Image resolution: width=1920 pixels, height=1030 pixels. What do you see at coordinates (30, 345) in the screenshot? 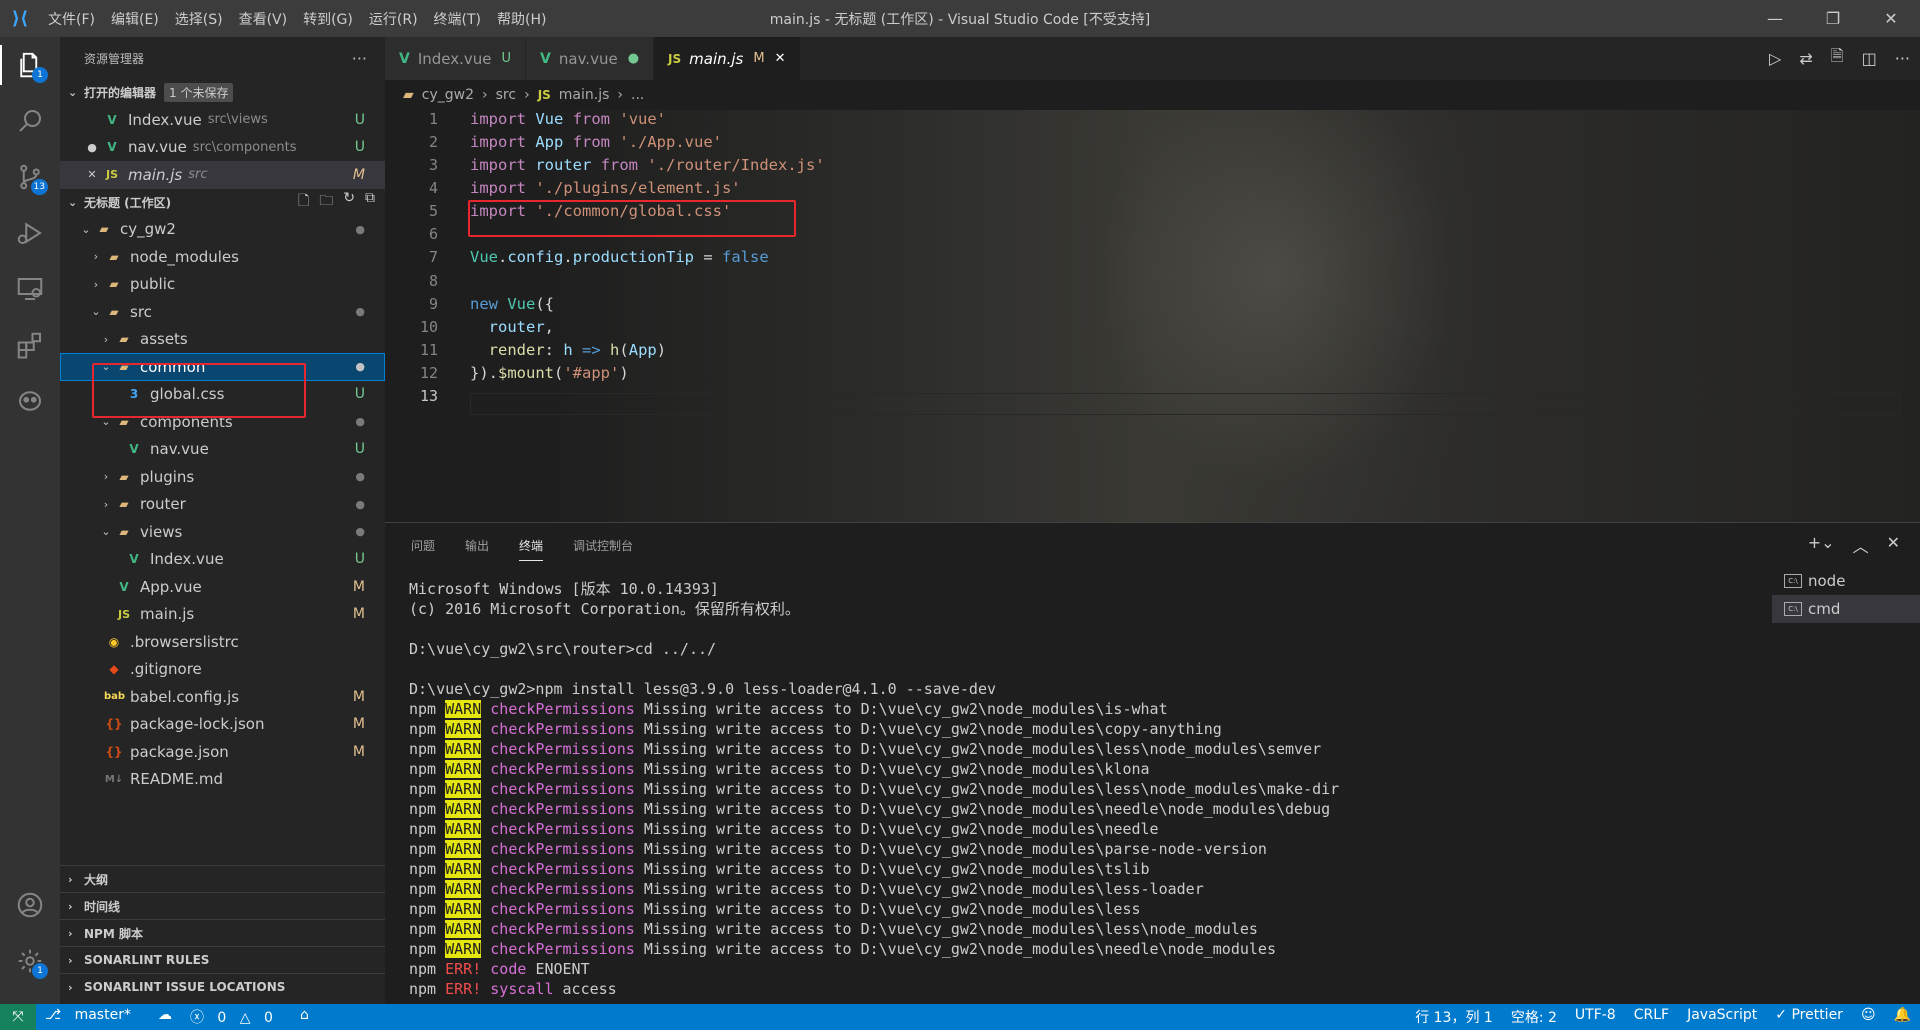
I see `extensions-icon` at bounding box center [30, 345].